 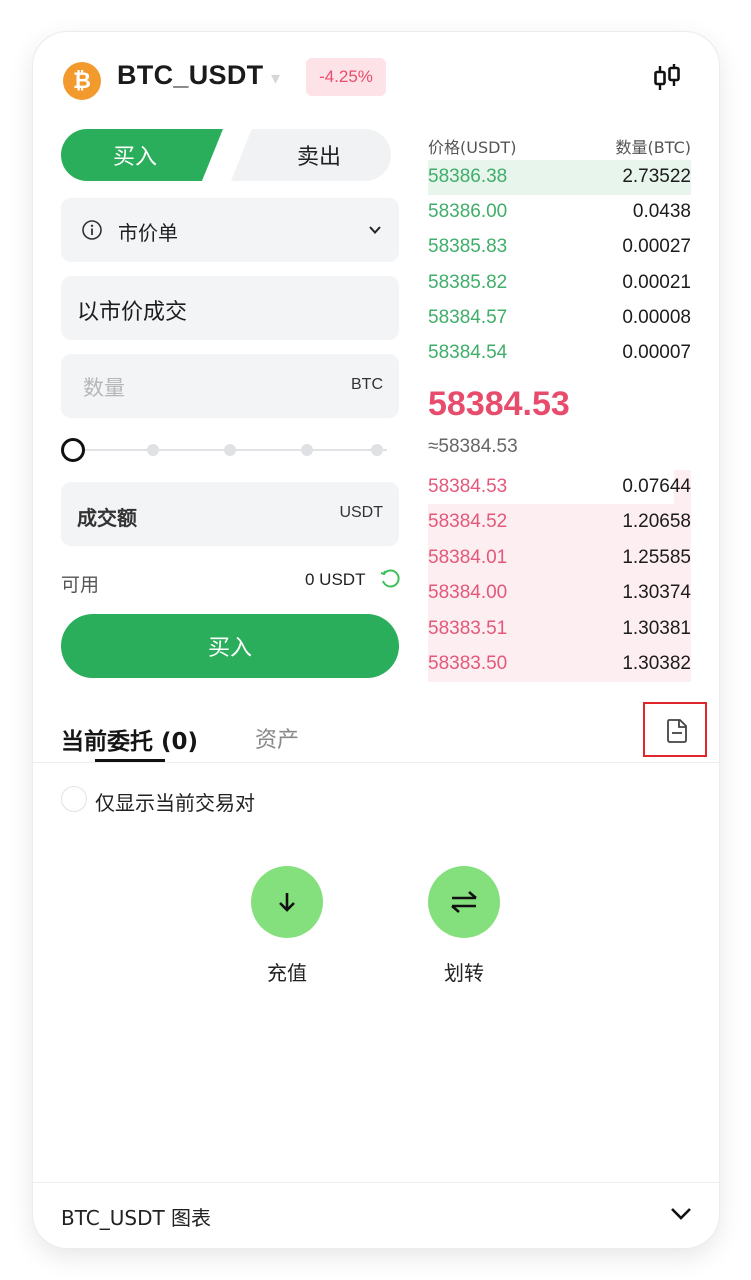 What do you see at coordinates (656, 282) in the screenshot?
I see `bid-qty: 0.00021` at bounding box center [656, 282].